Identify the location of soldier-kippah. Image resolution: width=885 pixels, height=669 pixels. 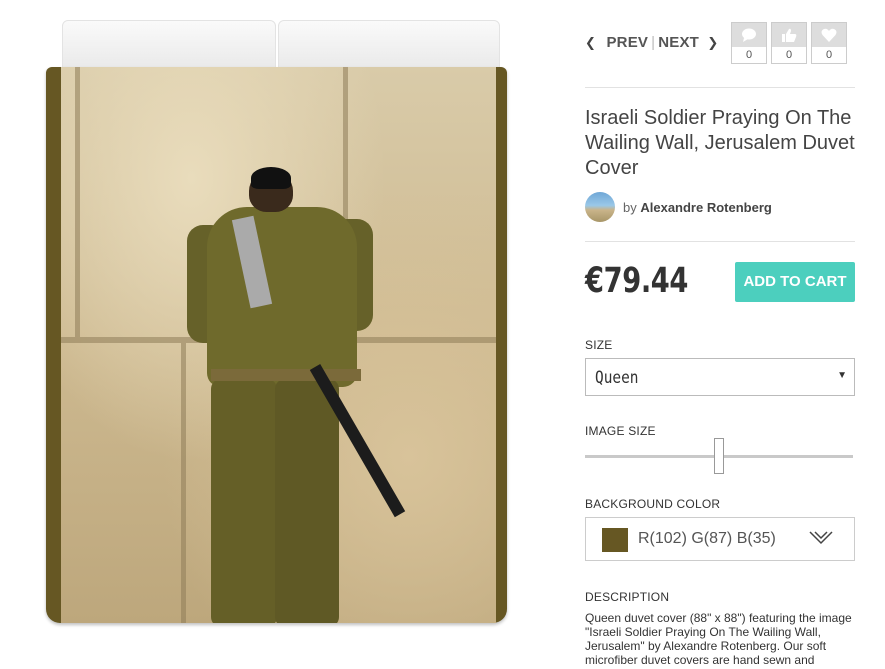
(271, 178).